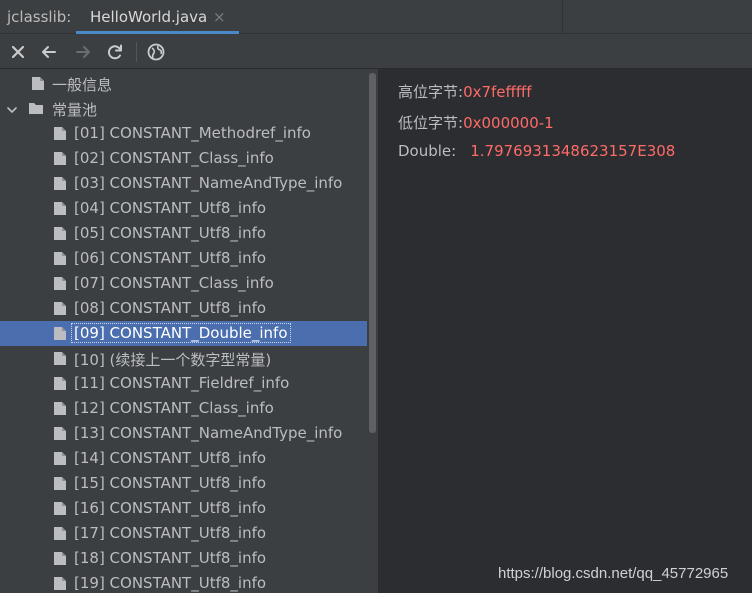 This screenshot has height=593, width=752. Describe the element at coordinates (170, 458) in the screenshot. I see `tree-item-label: [14] CONSTANT_Utf8_info` at that location.